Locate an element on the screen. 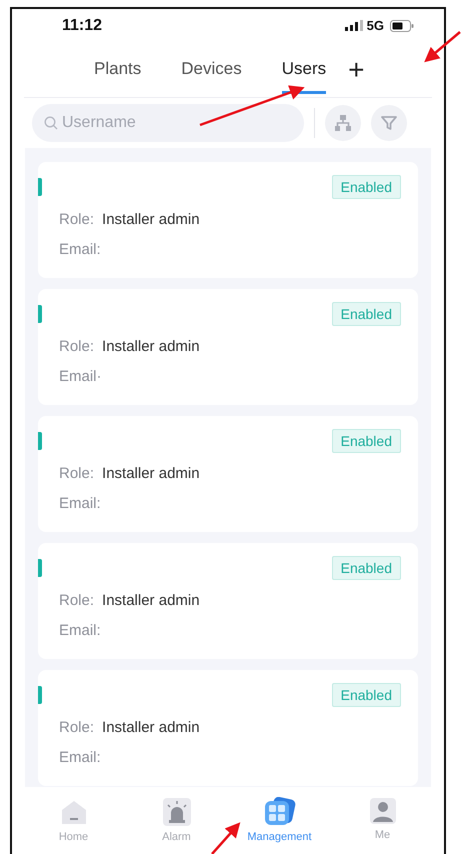  email-label: Email· is located at coordinates (80, 376).